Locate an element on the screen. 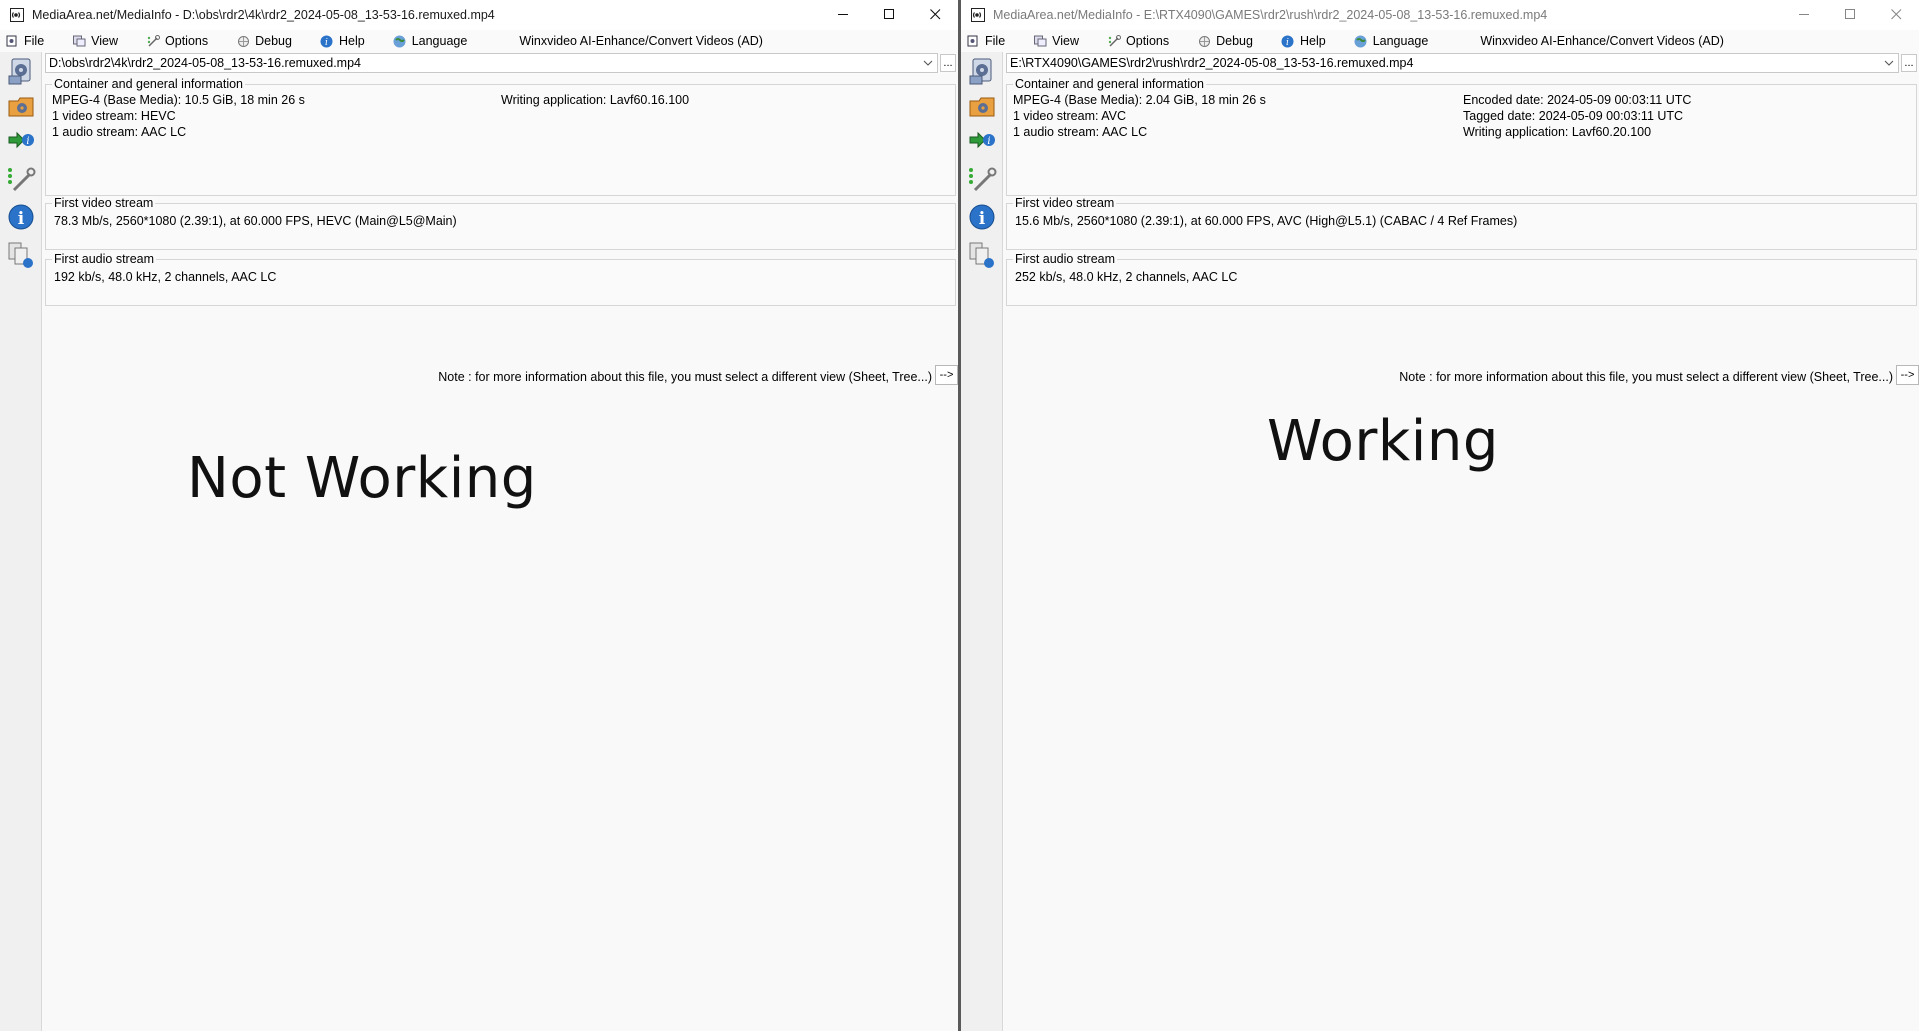  general-writing-application: Writing application: Lavf60.20.100 is located at coordinates (1557, 132).